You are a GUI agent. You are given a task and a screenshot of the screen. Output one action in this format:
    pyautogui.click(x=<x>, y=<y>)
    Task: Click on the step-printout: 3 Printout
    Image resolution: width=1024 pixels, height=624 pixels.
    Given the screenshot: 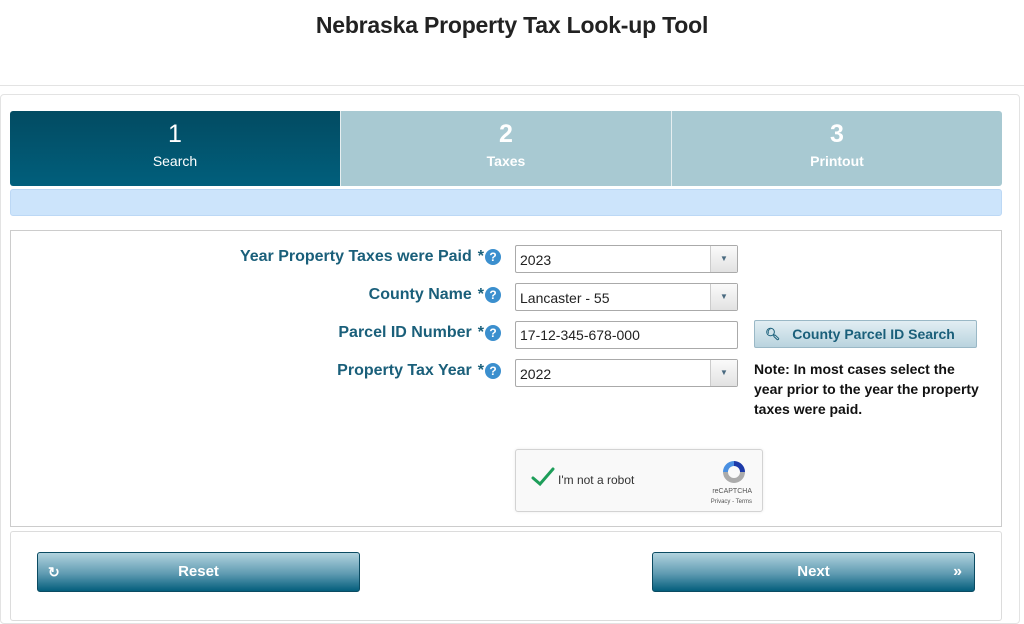 What is the action you would take?
    pyautogui.click(x=837, y=148)
    